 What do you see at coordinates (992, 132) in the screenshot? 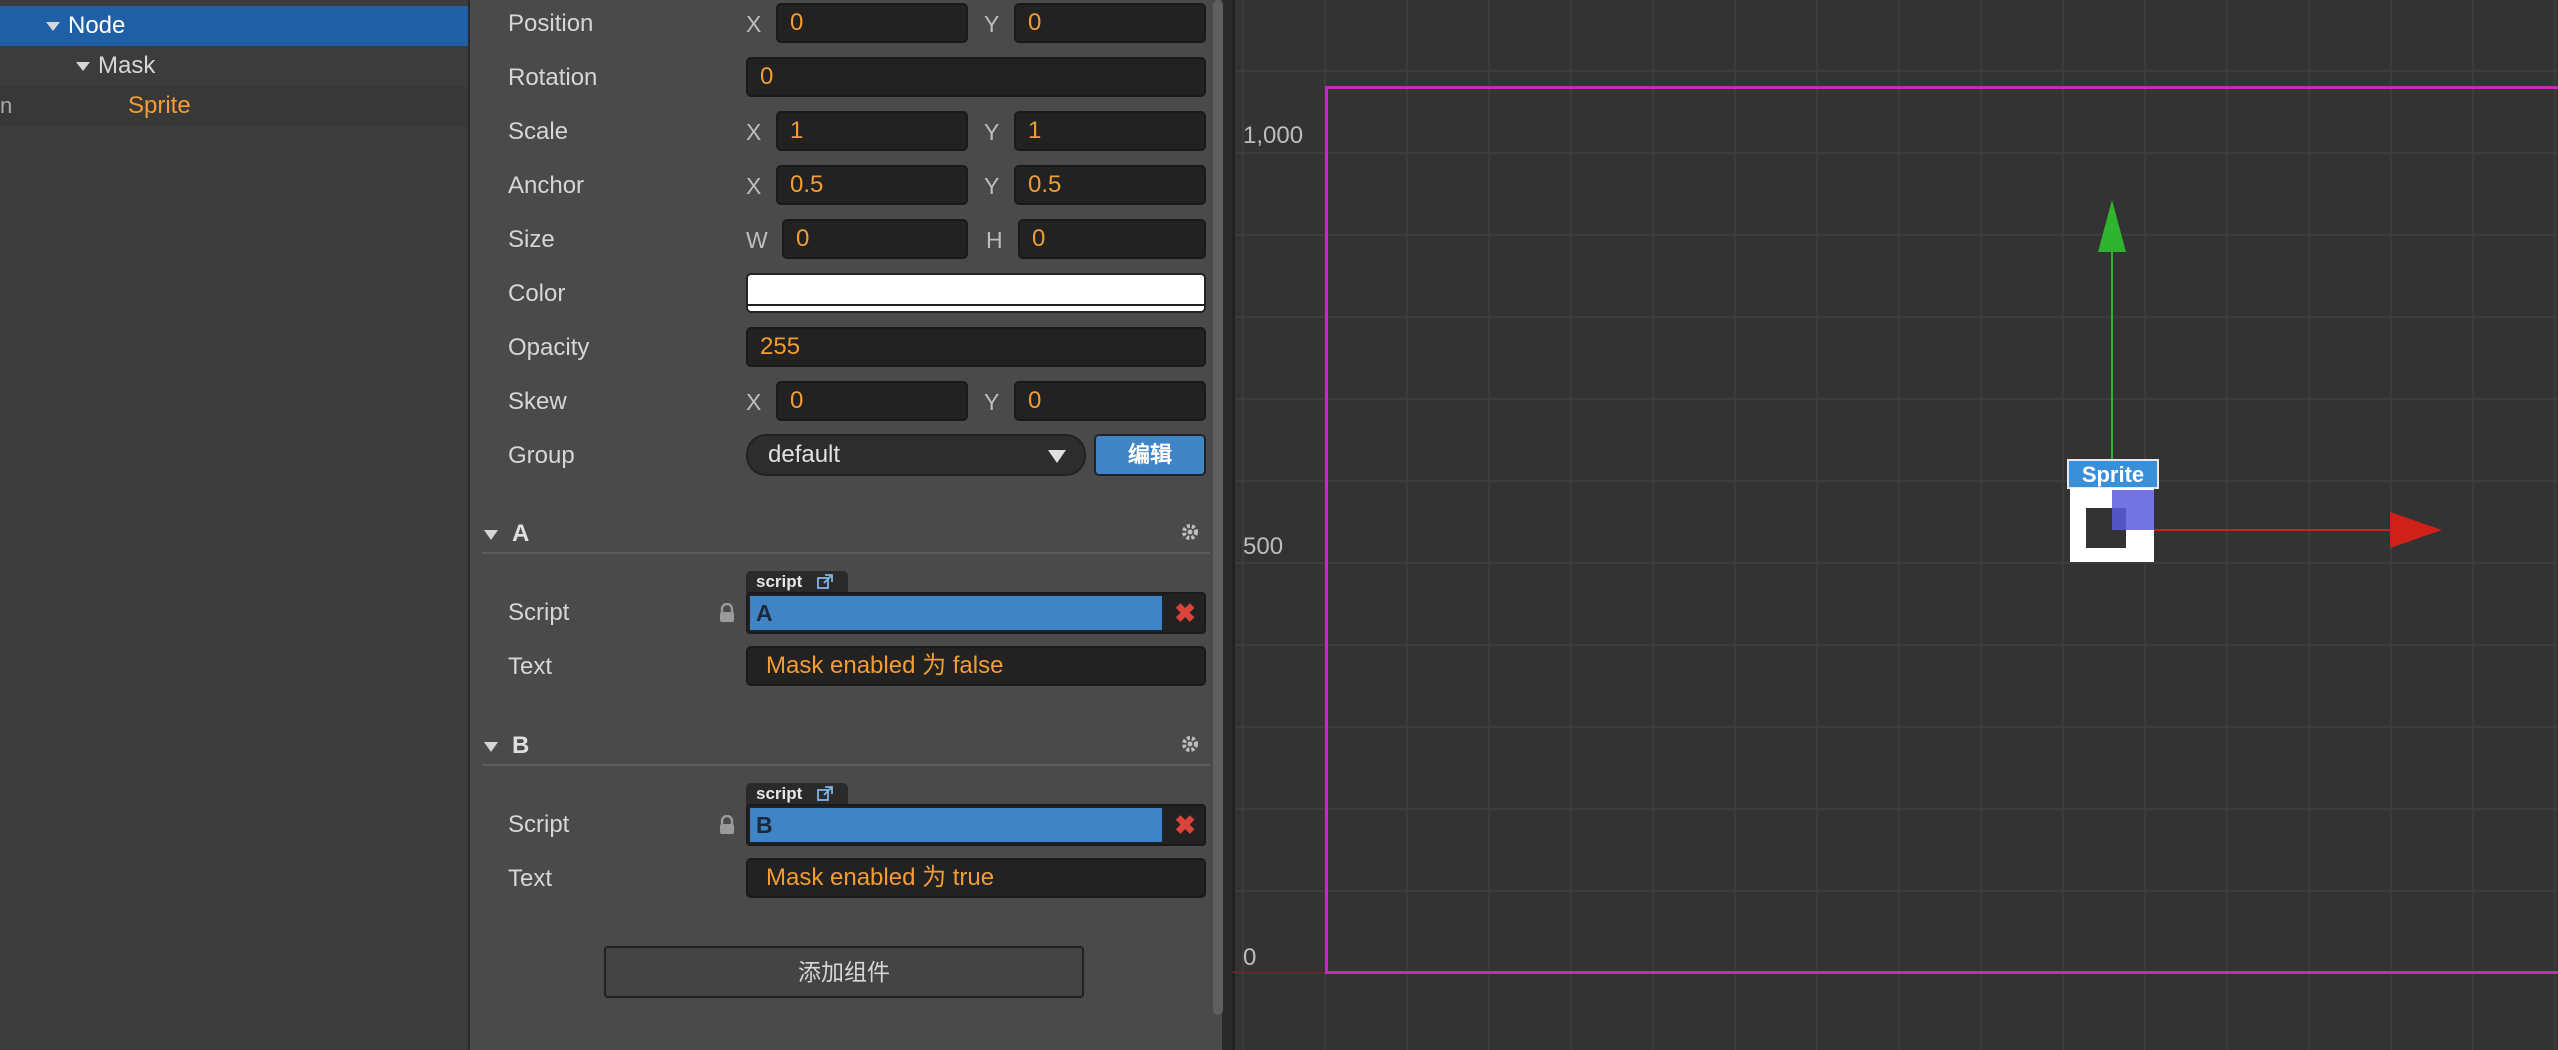
I see `scale-y-axis-label: Y` at bounding box center [992, 132].